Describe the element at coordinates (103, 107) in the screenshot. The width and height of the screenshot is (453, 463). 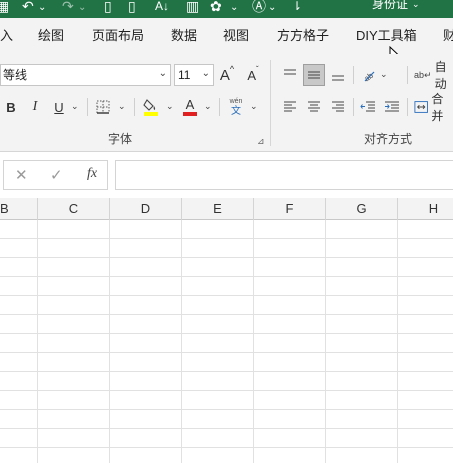
I see `borders-button` at that location.